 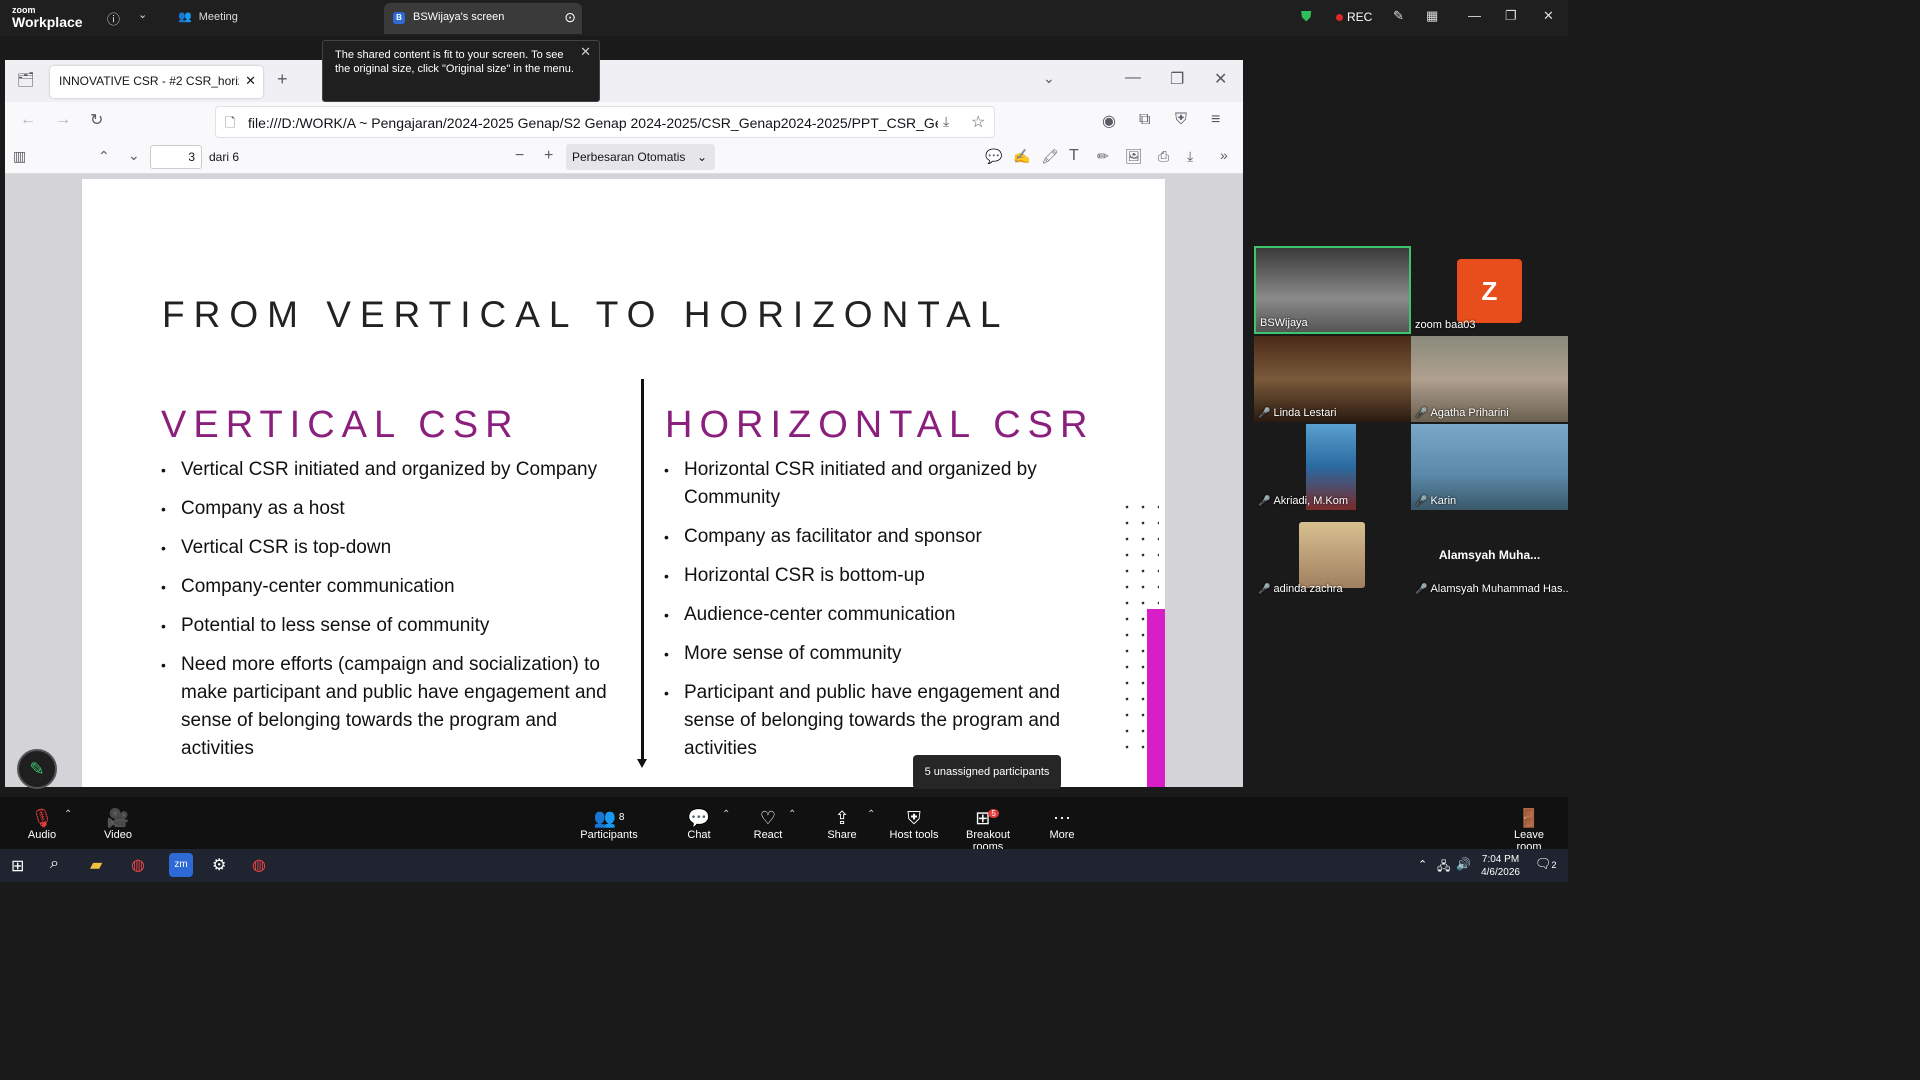 I want to click on close-icon: ✕, so click(x=1548, y=16).